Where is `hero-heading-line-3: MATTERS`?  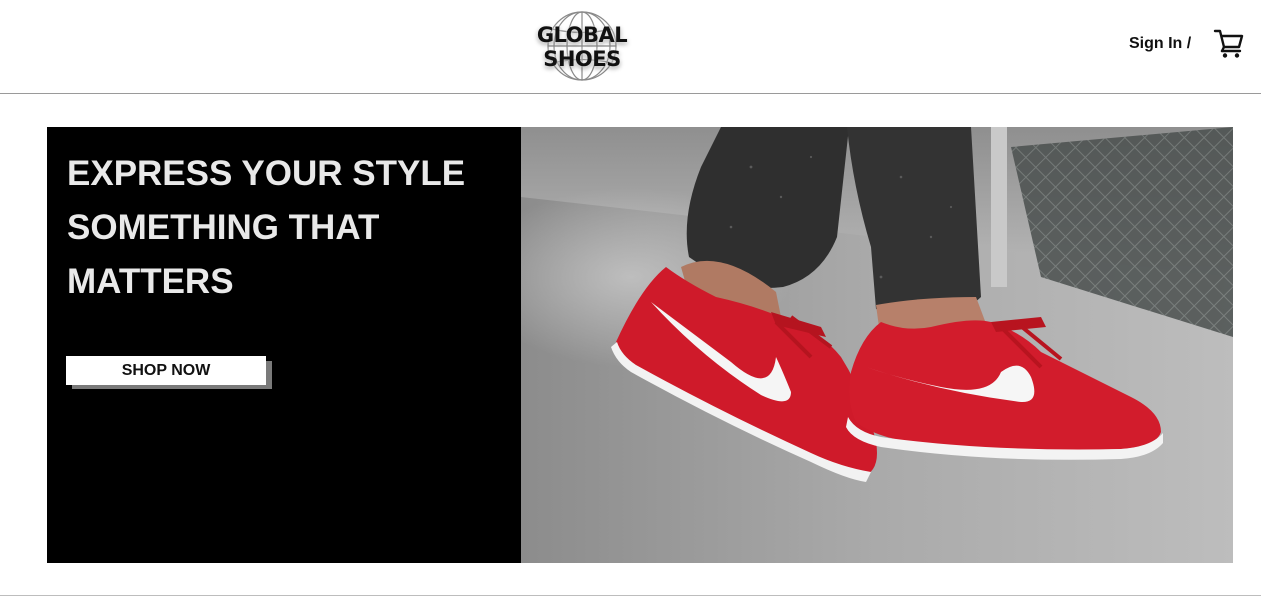
hero-heading-line-3: MATTERS is located at coordinates (150, 281).